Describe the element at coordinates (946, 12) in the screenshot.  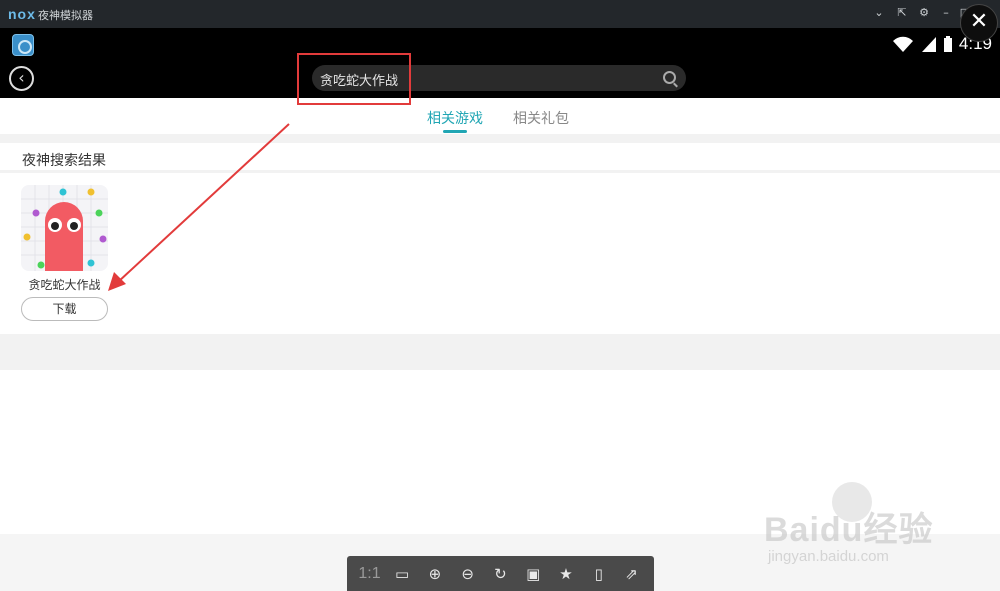
I see `minimize-icon: –` at that location.